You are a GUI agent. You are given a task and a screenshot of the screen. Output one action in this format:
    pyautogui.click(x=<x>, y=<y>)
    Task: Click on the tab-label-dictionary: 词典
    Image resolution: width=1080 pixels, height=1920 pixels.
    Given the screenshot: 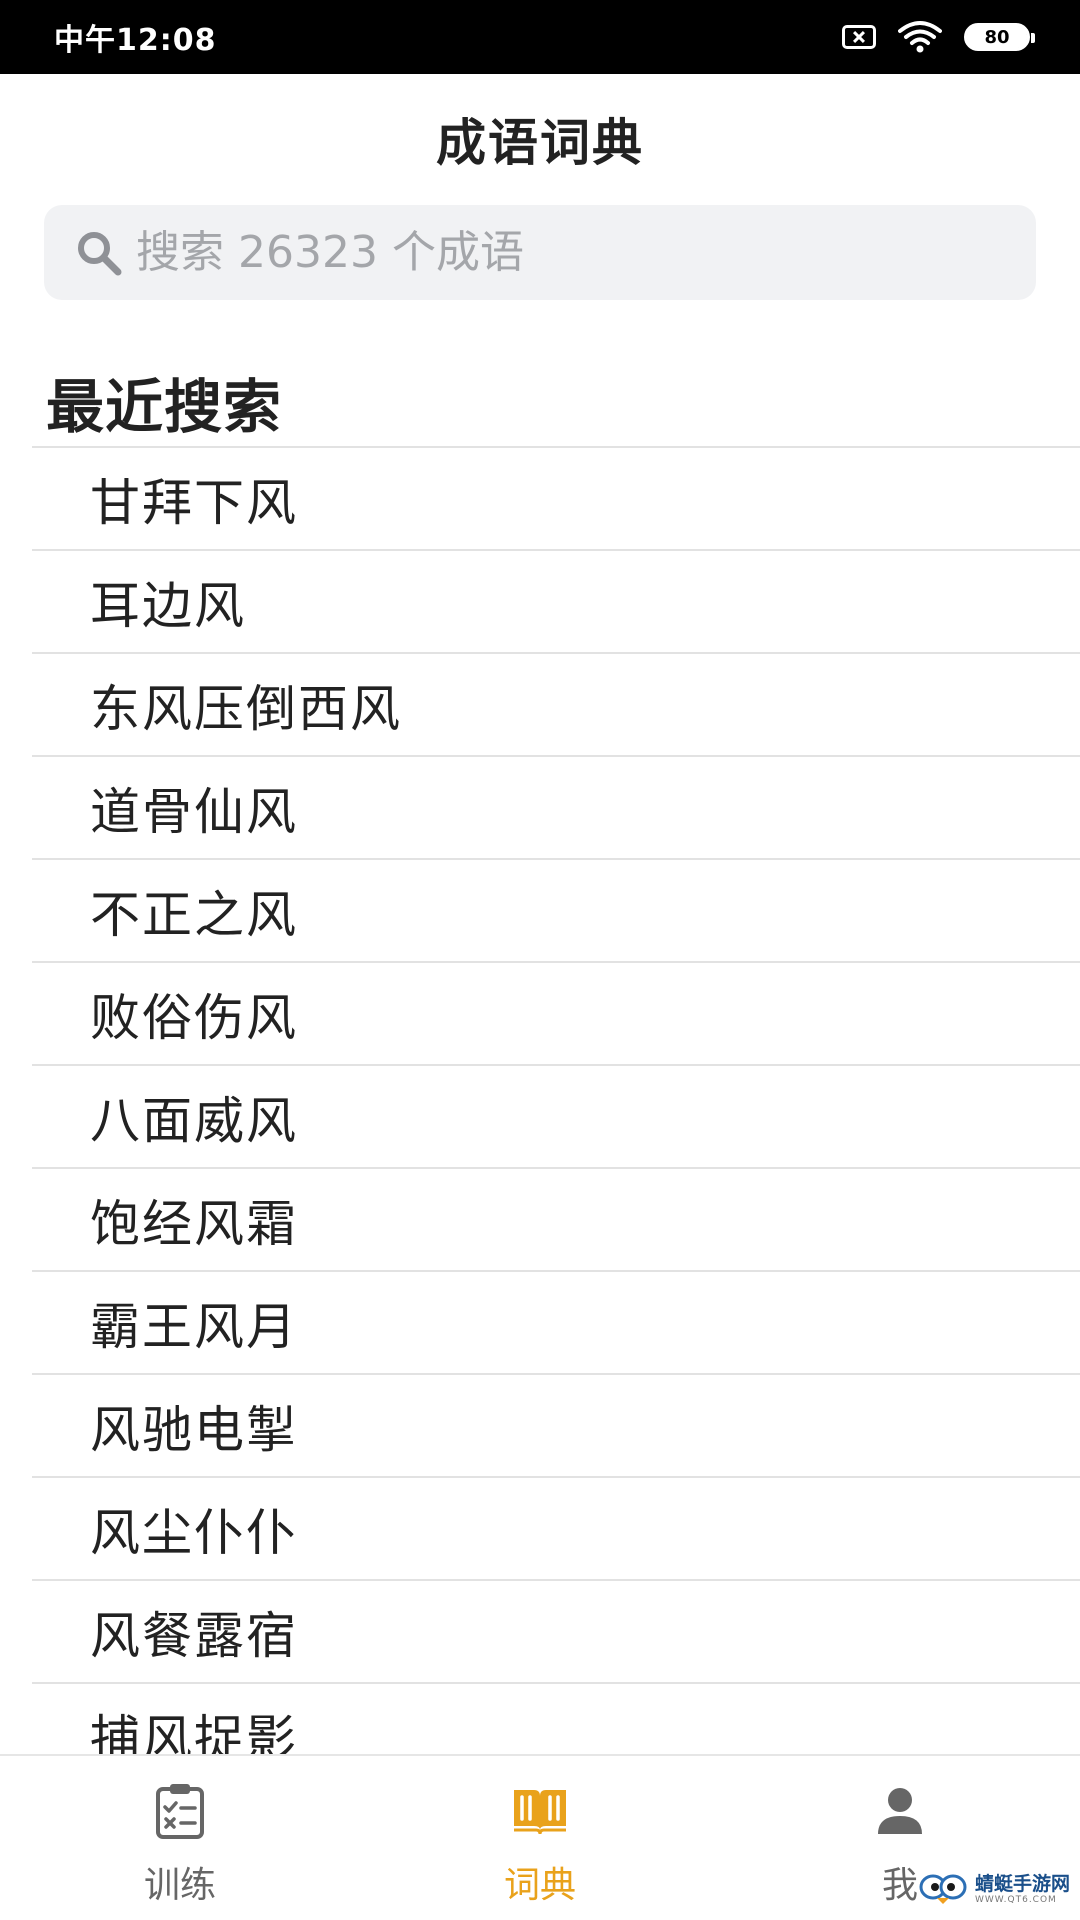 What is the action you would take?
    pyautogui.click(x=539, y=1885)
    